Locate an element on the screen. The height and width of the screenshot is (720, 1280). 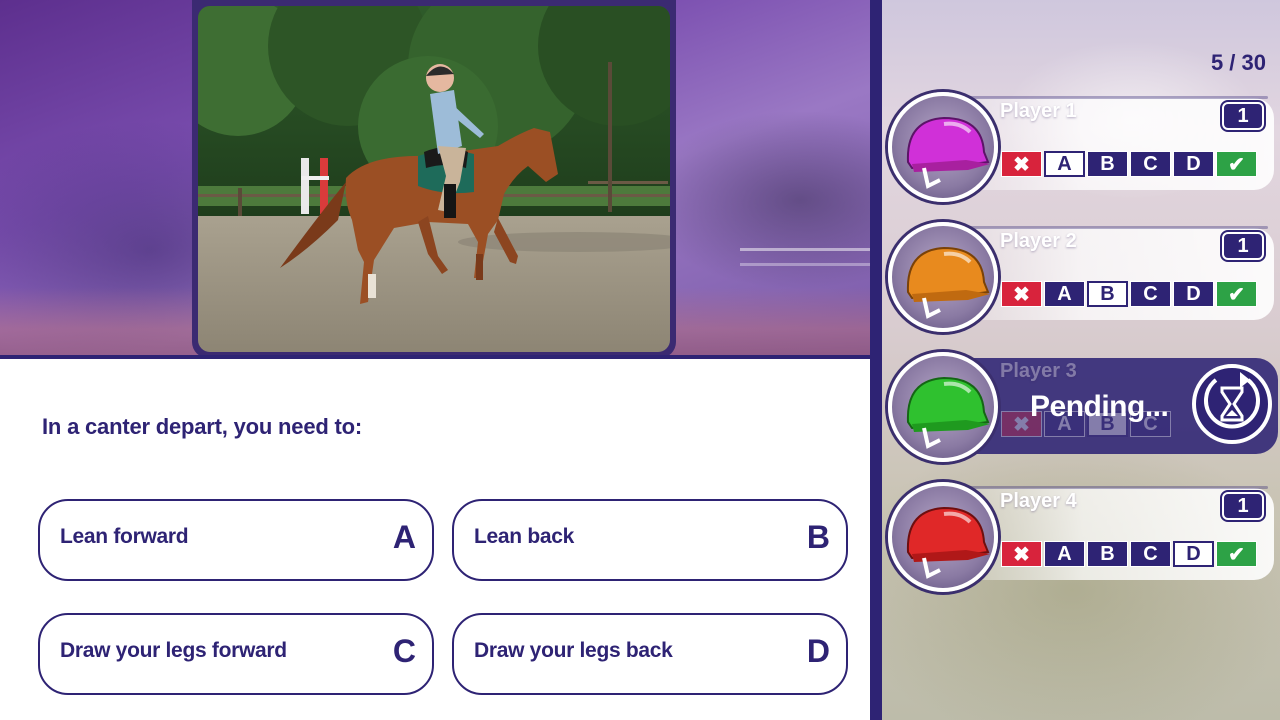
answer-d-button: Draw your legs back D is located at coordinates (650, 654).